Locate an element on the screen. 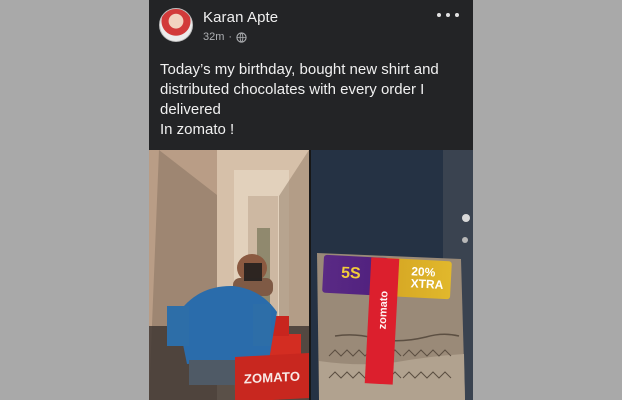 The width and height of the screenshot is (622, 400). chocolate-offer-label: XTRA is located at coordinates (427, 284).